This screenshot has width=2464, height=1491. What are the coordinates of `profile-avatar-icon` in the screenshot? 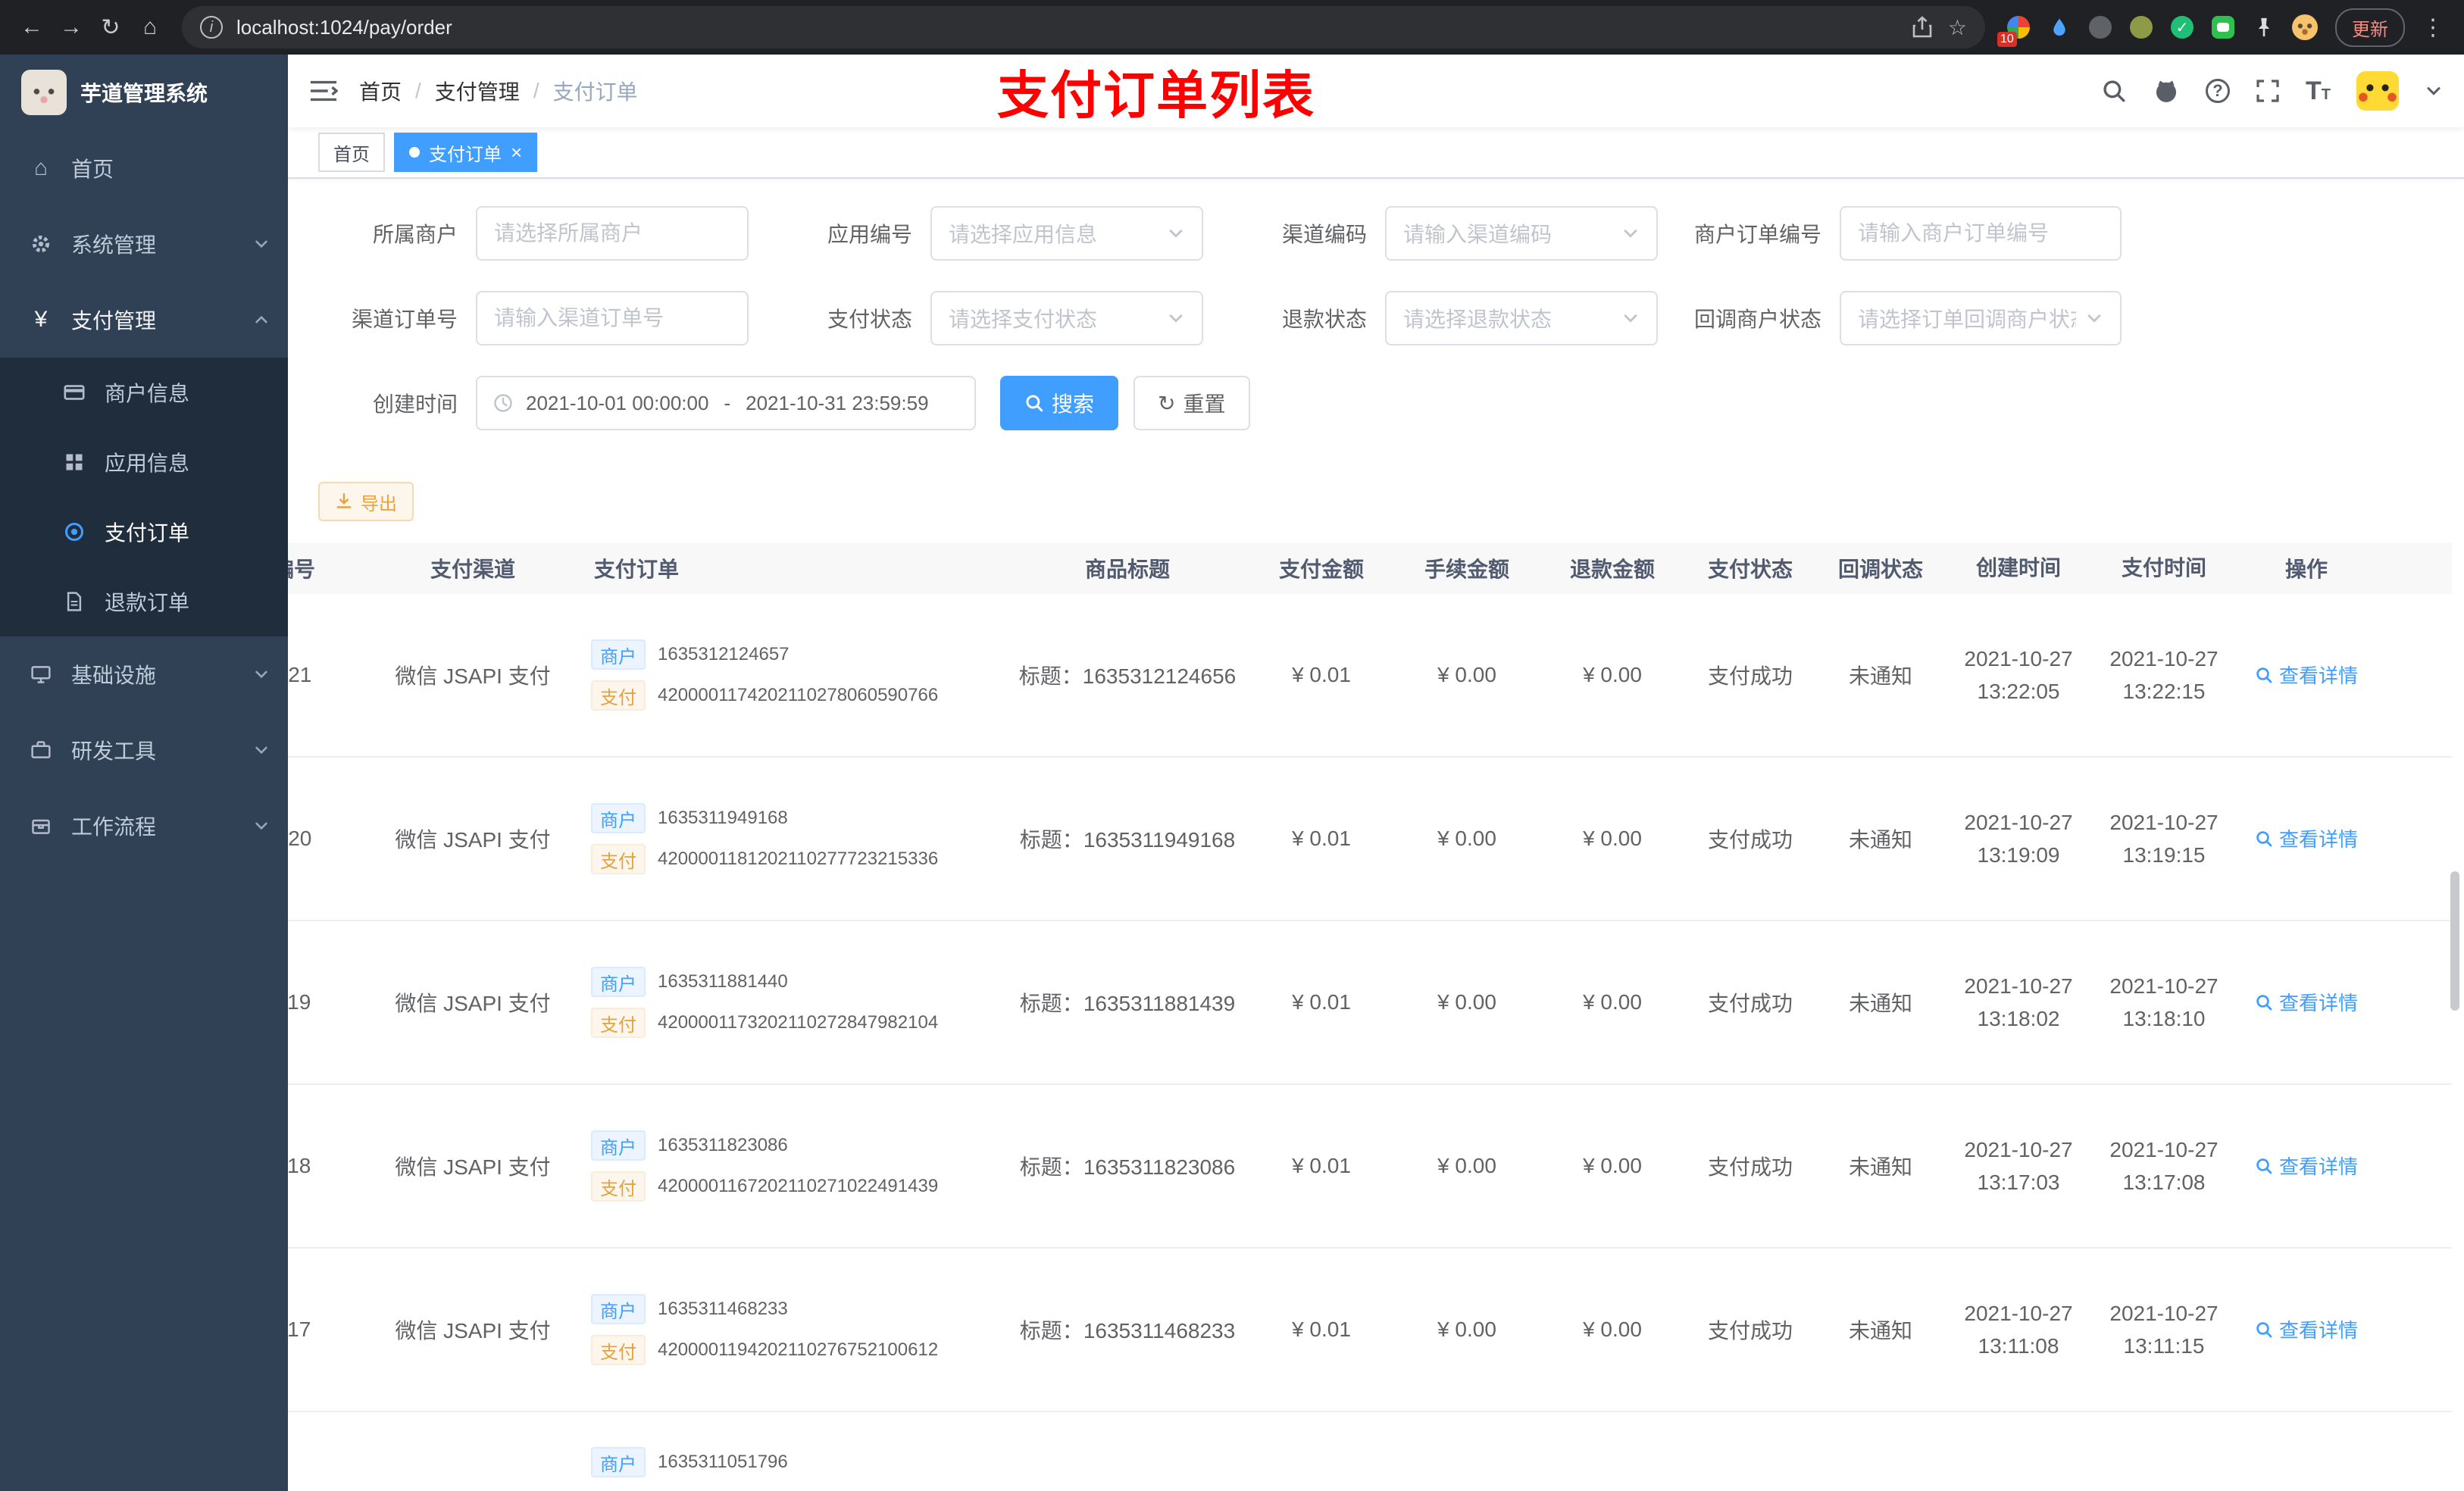 It's located at (2305, 27).